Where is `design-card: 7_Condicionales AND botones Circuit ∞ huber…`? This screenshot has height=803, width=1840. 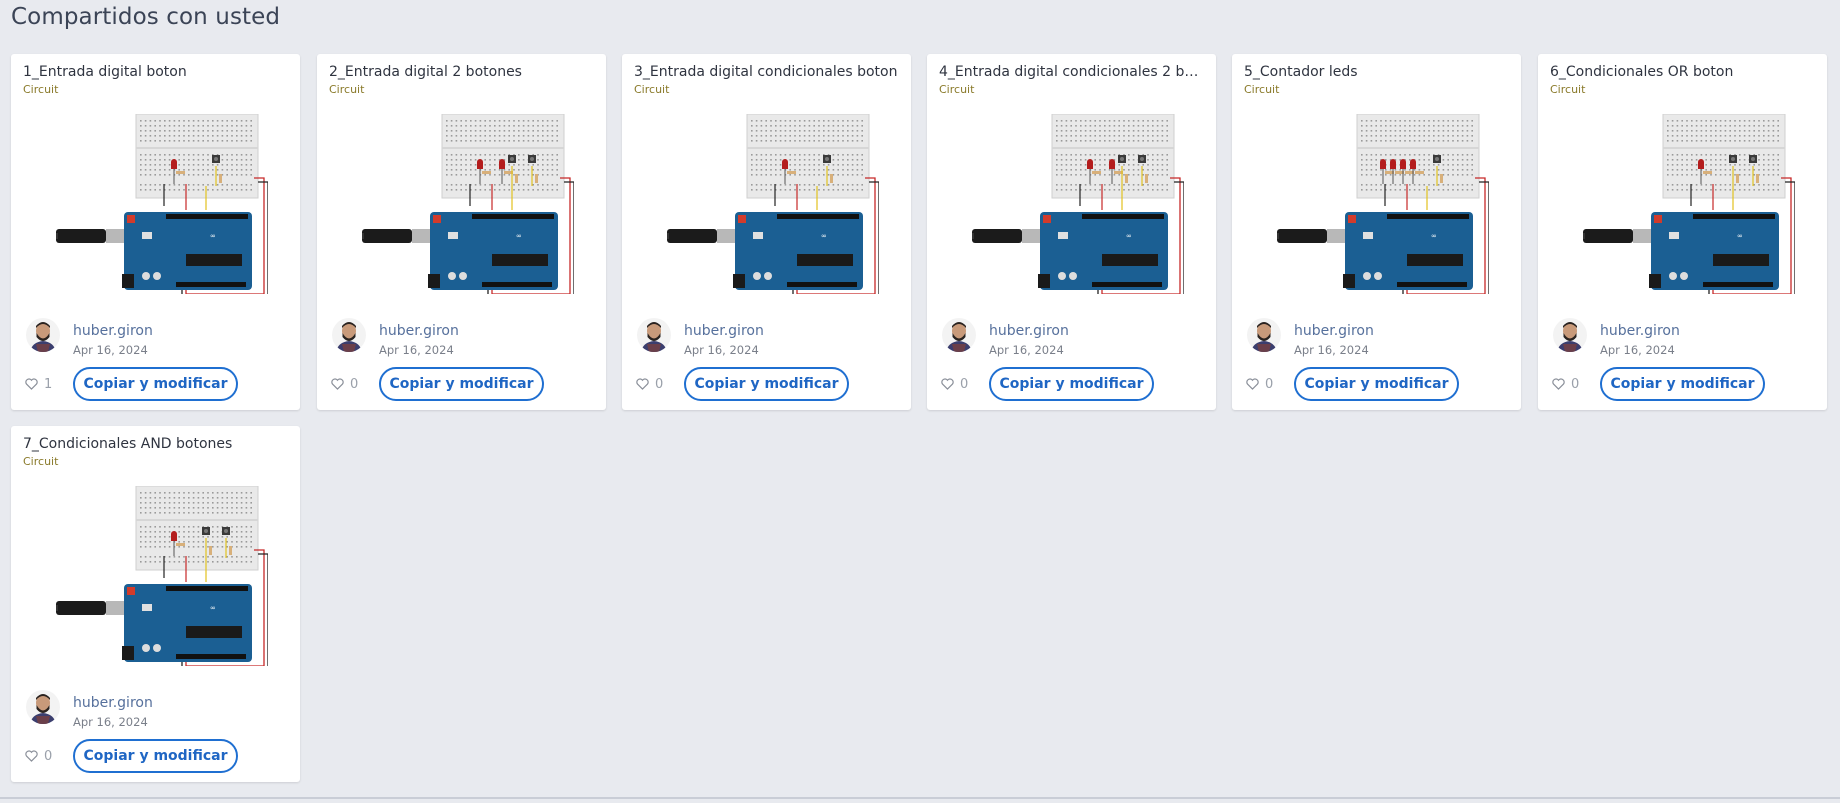
design-card: 7_Condicionales AND botones Circuit ∞ huber… is located at coordinates (155, 604).